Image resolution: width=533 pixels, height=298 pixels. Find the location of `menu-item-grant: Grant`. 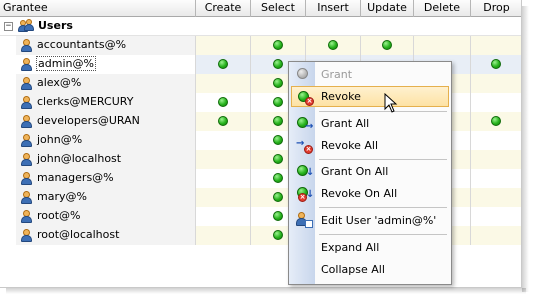

menu-item-grant: Grant is located at coordinates (370, 74).